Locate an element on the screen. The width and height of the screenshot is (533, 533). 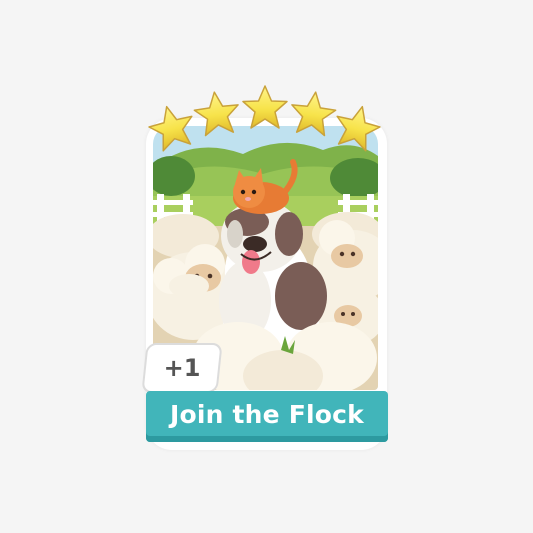
bonus-label: +1 is located at coordinates (182, 368).